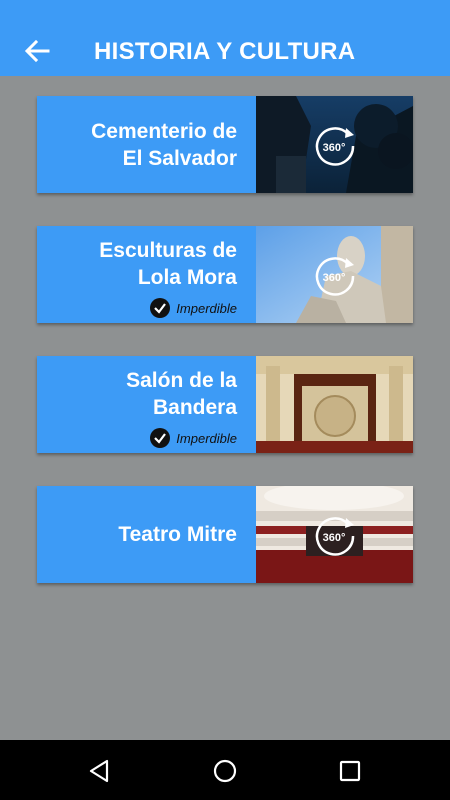 The image size is (450, 800). Describe the element at coordinates (177, 534) in the screenshot. I see `place-title: Teatro Mitre` at that location.